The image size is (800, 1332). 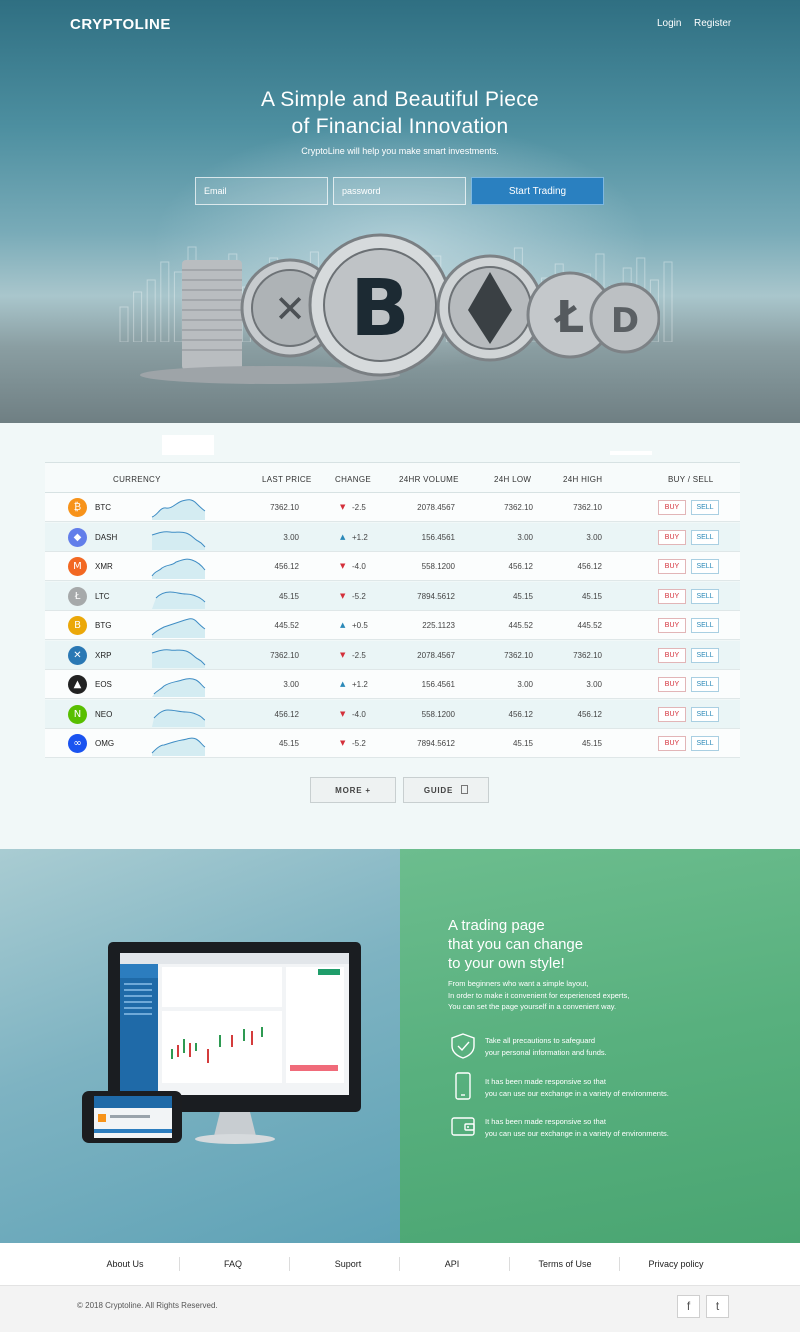 What do you see at coordinates (452, 1264) in the screenshot?
I see `footer-link-api: API` at bounding box center [452, 1264].